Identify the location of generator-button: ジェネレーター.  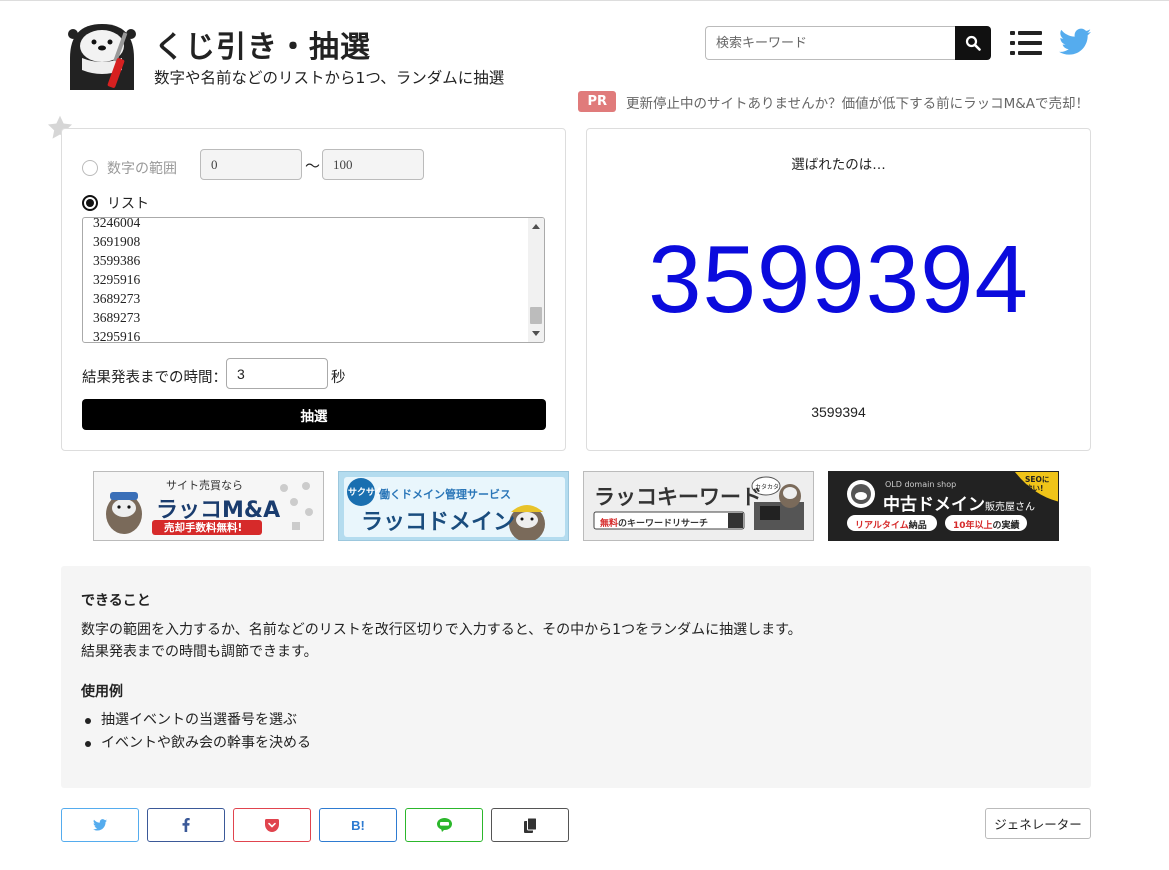
(1038, 823).